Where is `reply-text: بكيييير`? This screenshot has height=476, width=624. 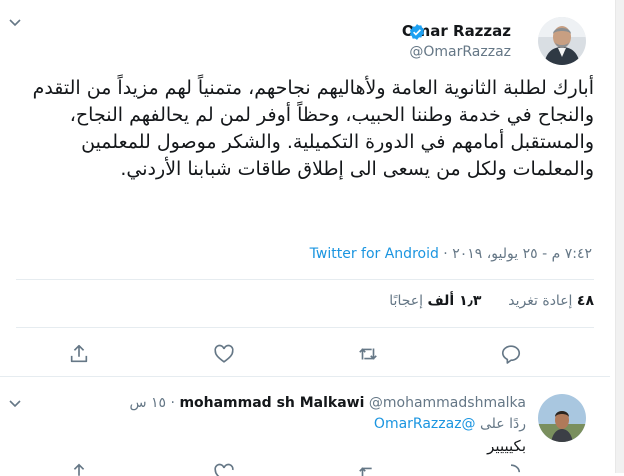
reply-text: بكيييير is located at coordinates (506, 446).